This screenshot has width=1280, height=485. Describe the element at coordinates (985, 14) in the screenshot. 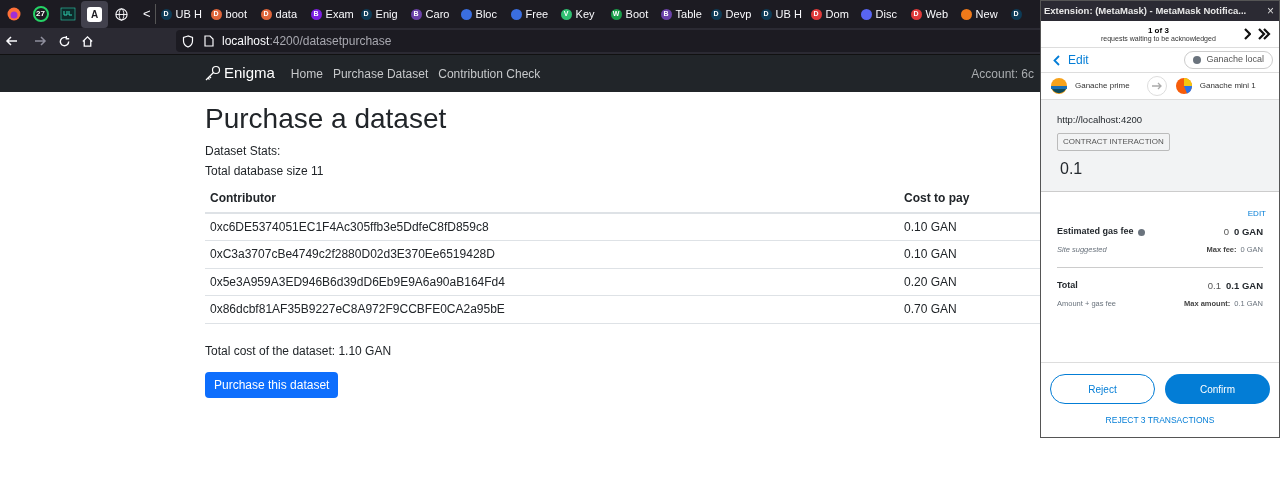

I see `browser-tab: New` at that location.